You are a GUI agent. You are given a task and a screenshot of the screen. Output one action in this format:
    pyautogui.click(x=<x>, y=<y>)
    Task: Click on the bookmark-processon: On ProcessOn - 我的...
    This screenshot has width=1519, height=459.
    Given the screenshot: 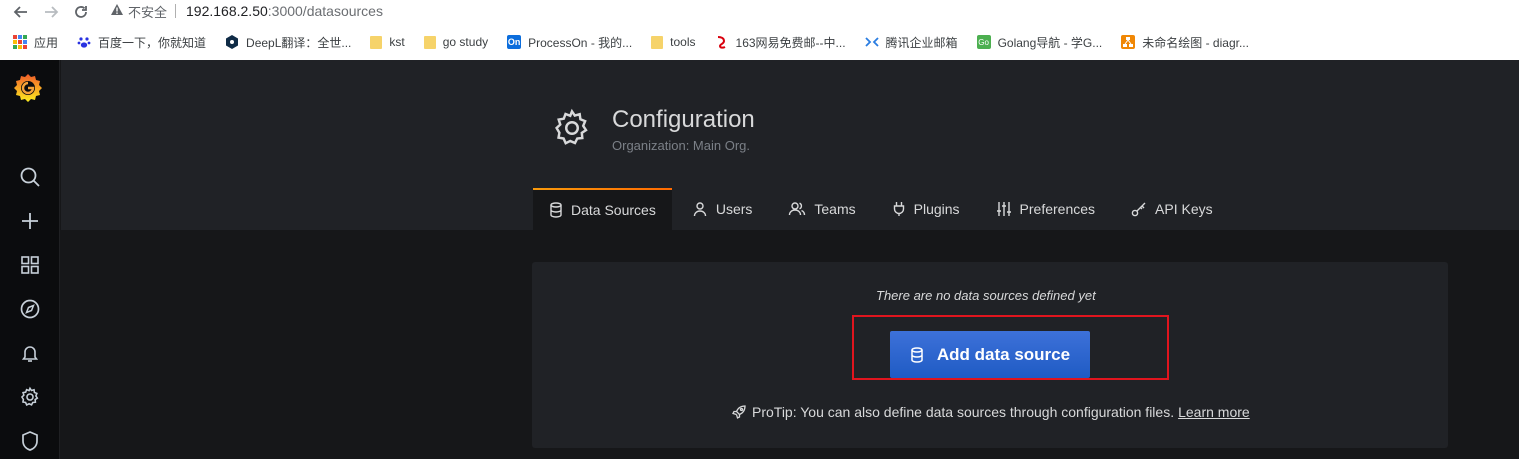 What is the action you would take?
    pyautogui.click(x=569, y=42)
    